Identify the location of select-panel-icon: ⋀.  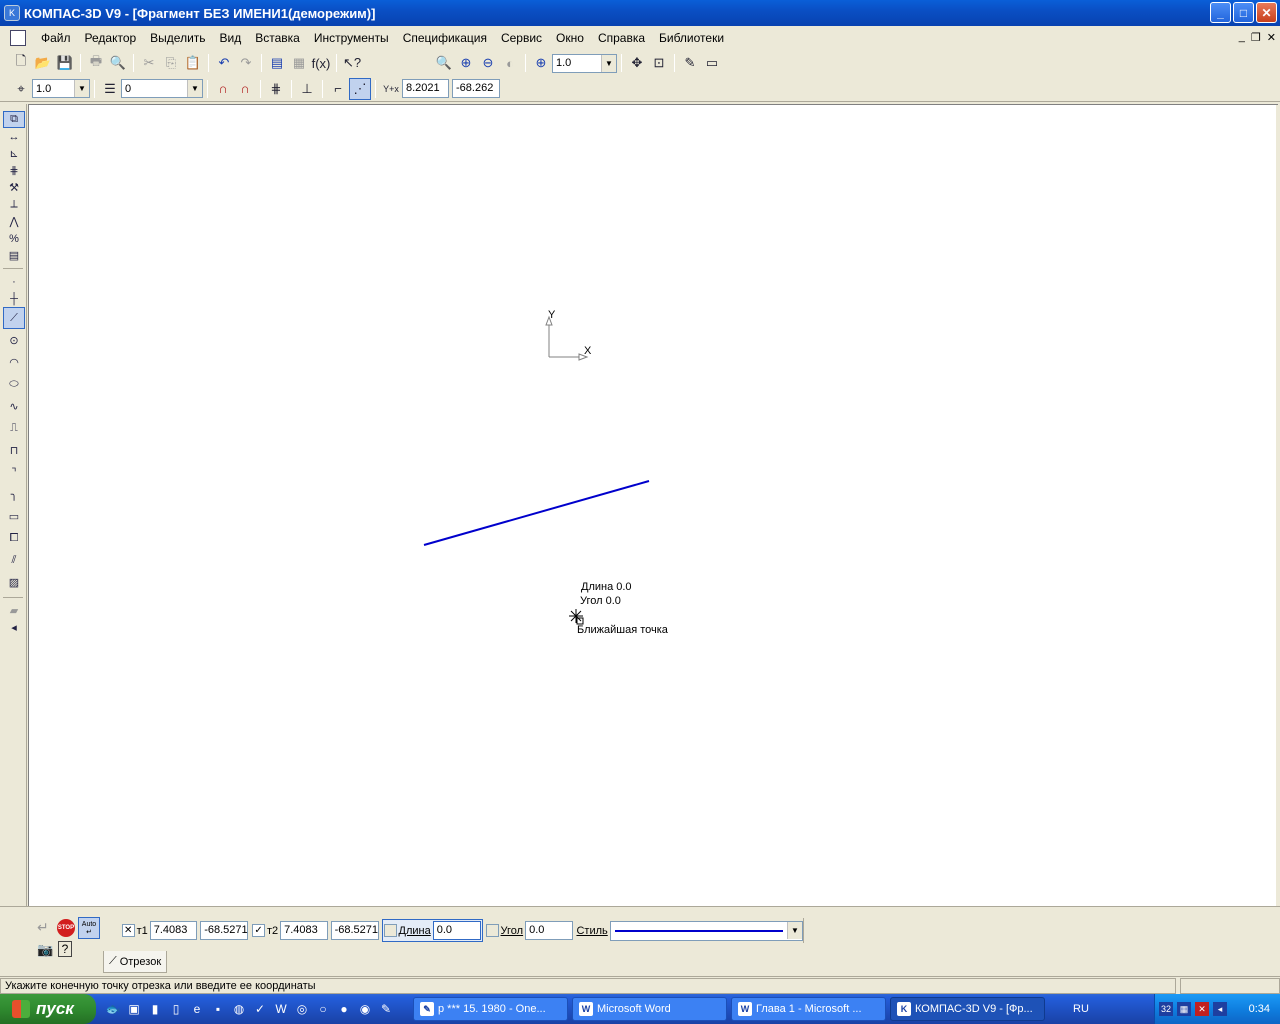
(14, 221).